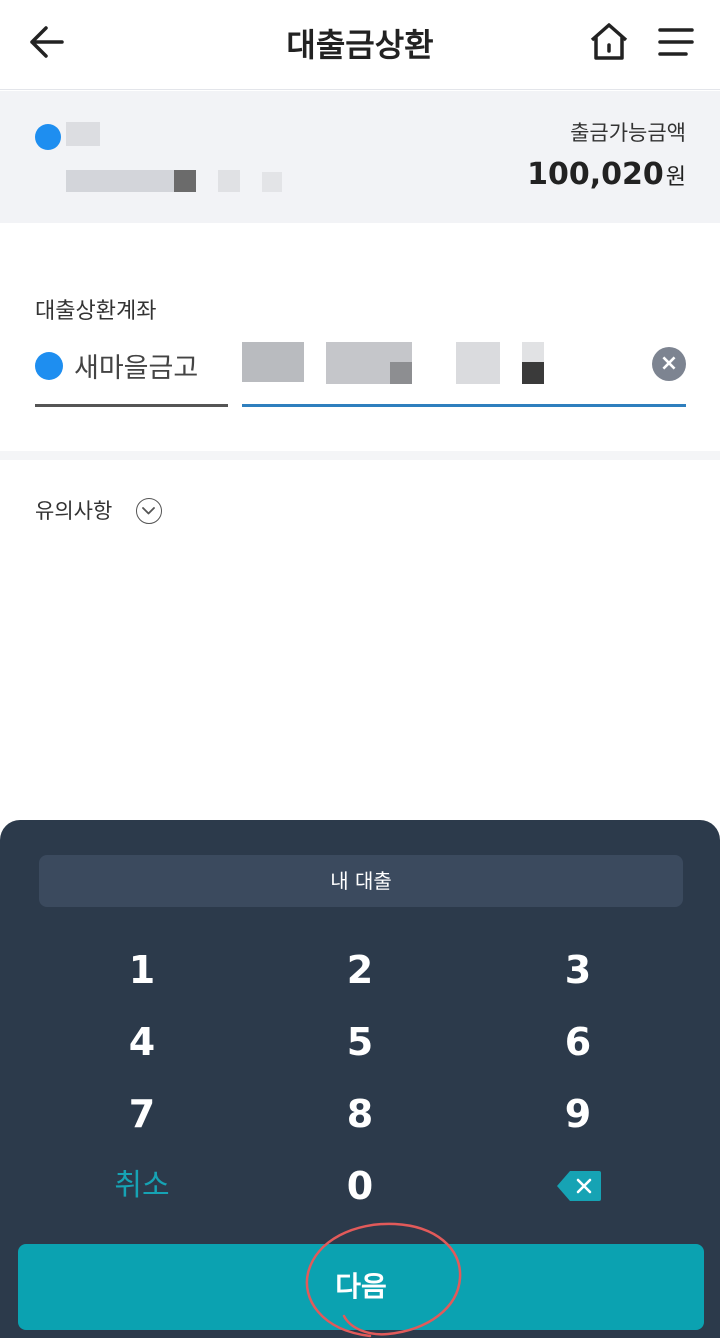  I want to click on key-7: 7, so click(142, 1114).